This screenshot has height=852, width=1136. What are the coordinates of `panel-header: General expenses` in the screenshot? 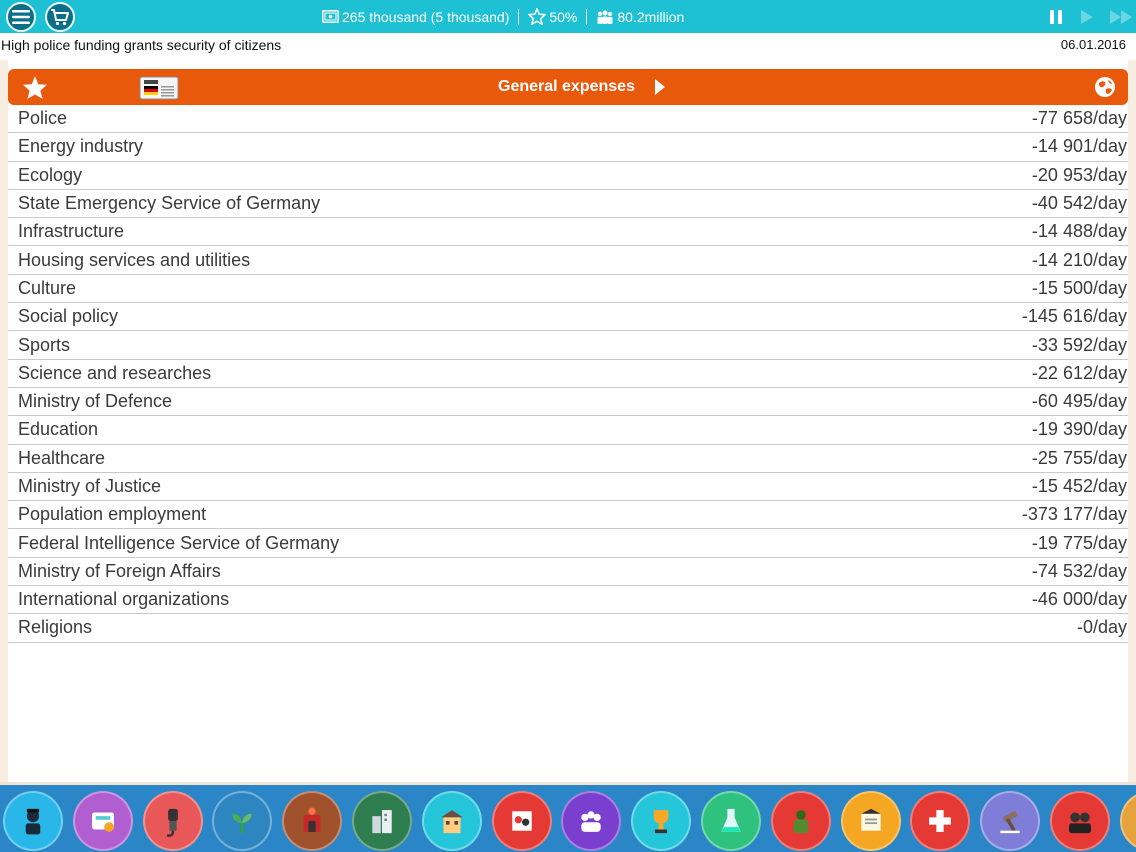 It's located at (568, 87).